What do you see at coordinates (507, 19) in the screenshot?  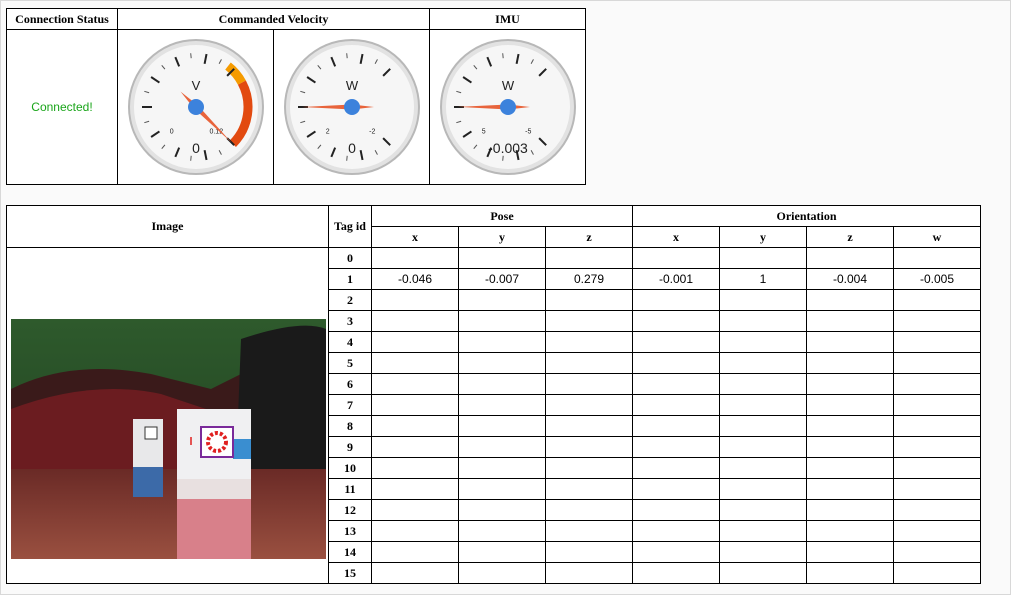 I see `imu-header: IMU` at bounding box center [507, 19].